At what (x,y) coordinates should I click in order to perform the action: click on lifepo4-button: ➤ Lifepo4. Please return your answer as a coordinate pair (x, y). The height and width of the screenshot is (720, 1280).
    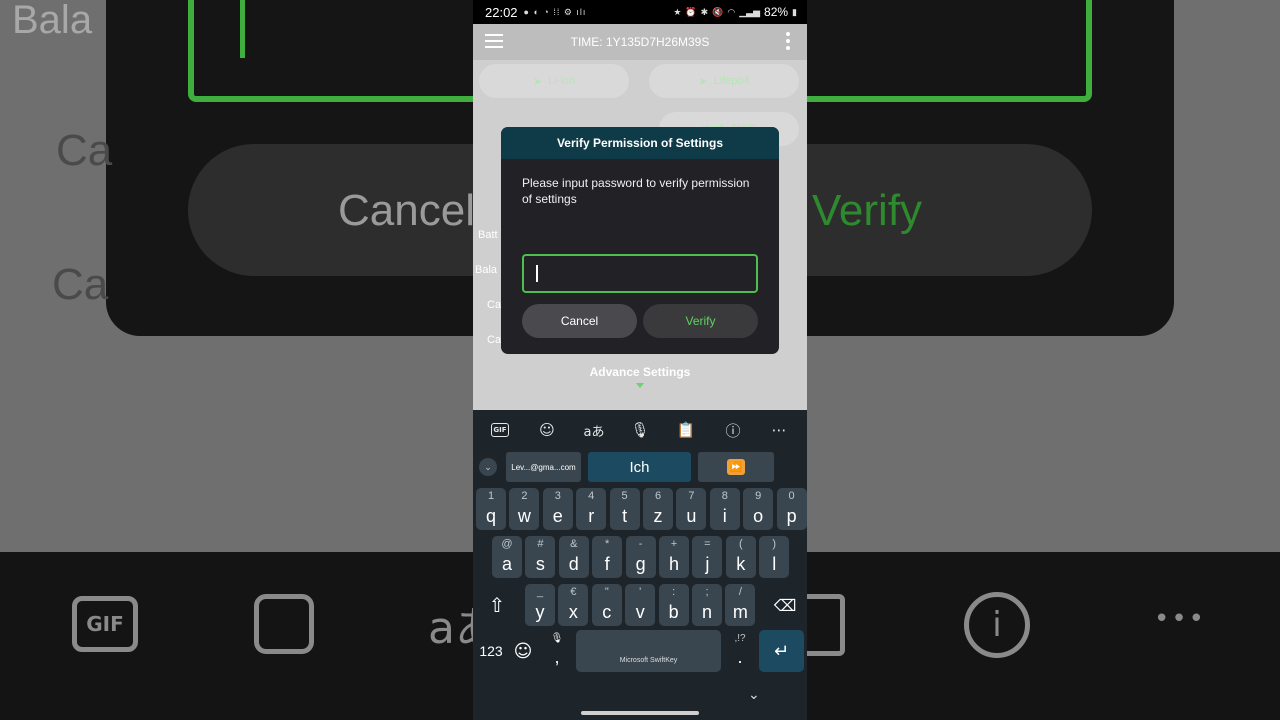
    Looking at the image, I should click on (724, 81).